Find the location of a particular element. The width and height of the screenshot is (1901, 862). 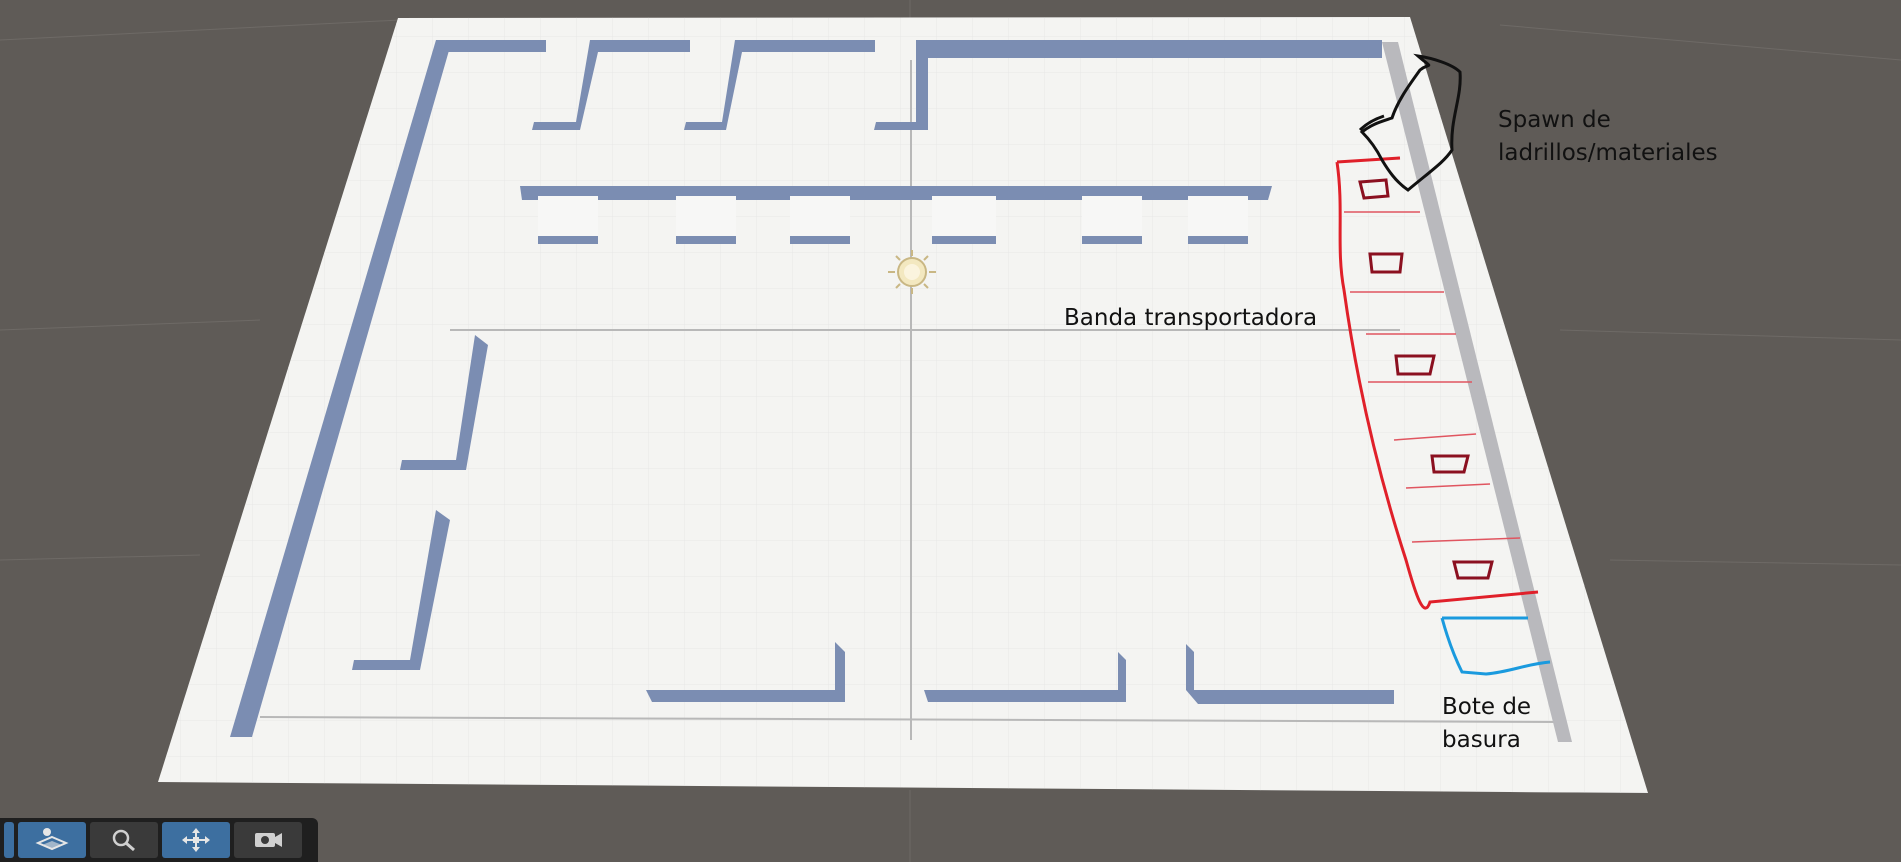

layers-icon is located at coordinates (52, 839).